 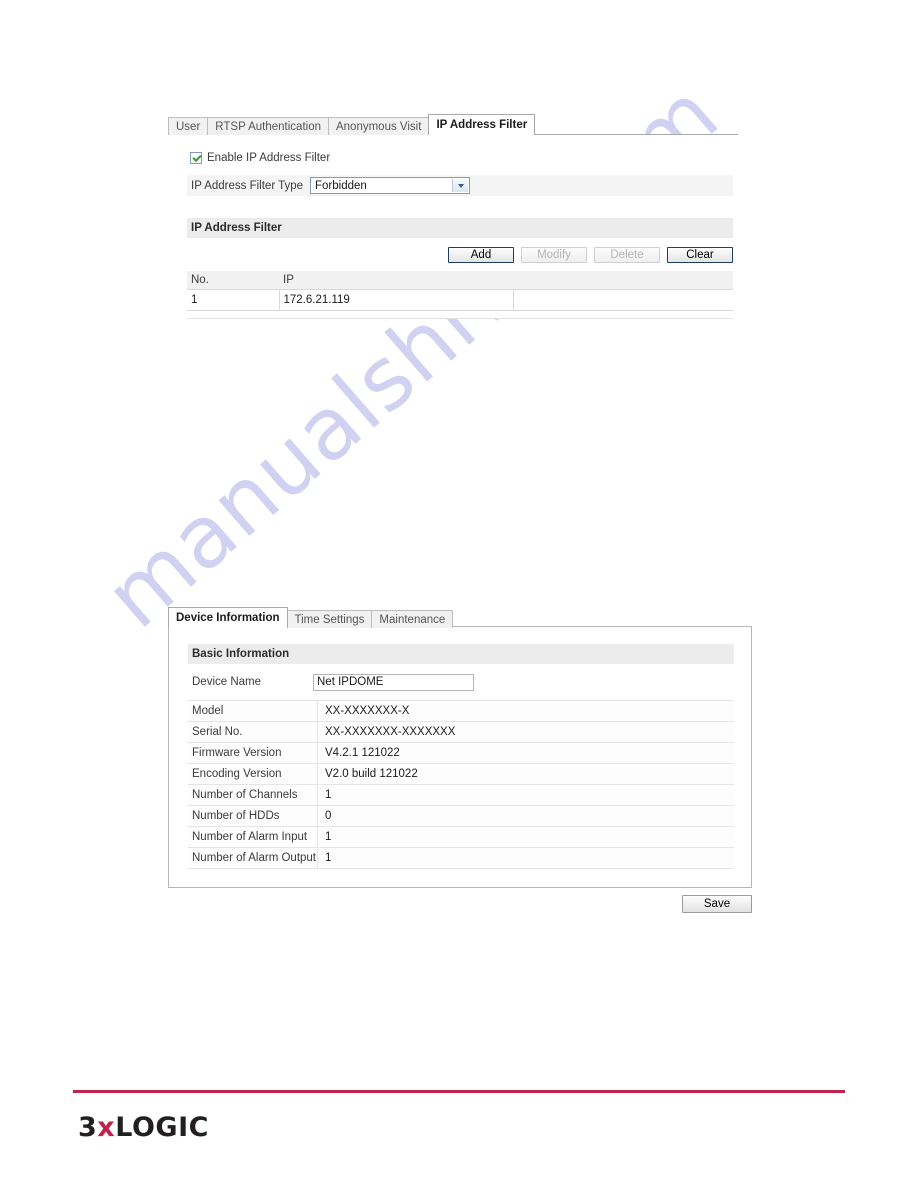 I want to click on column-header-no: No., so click(x=233, y=280).